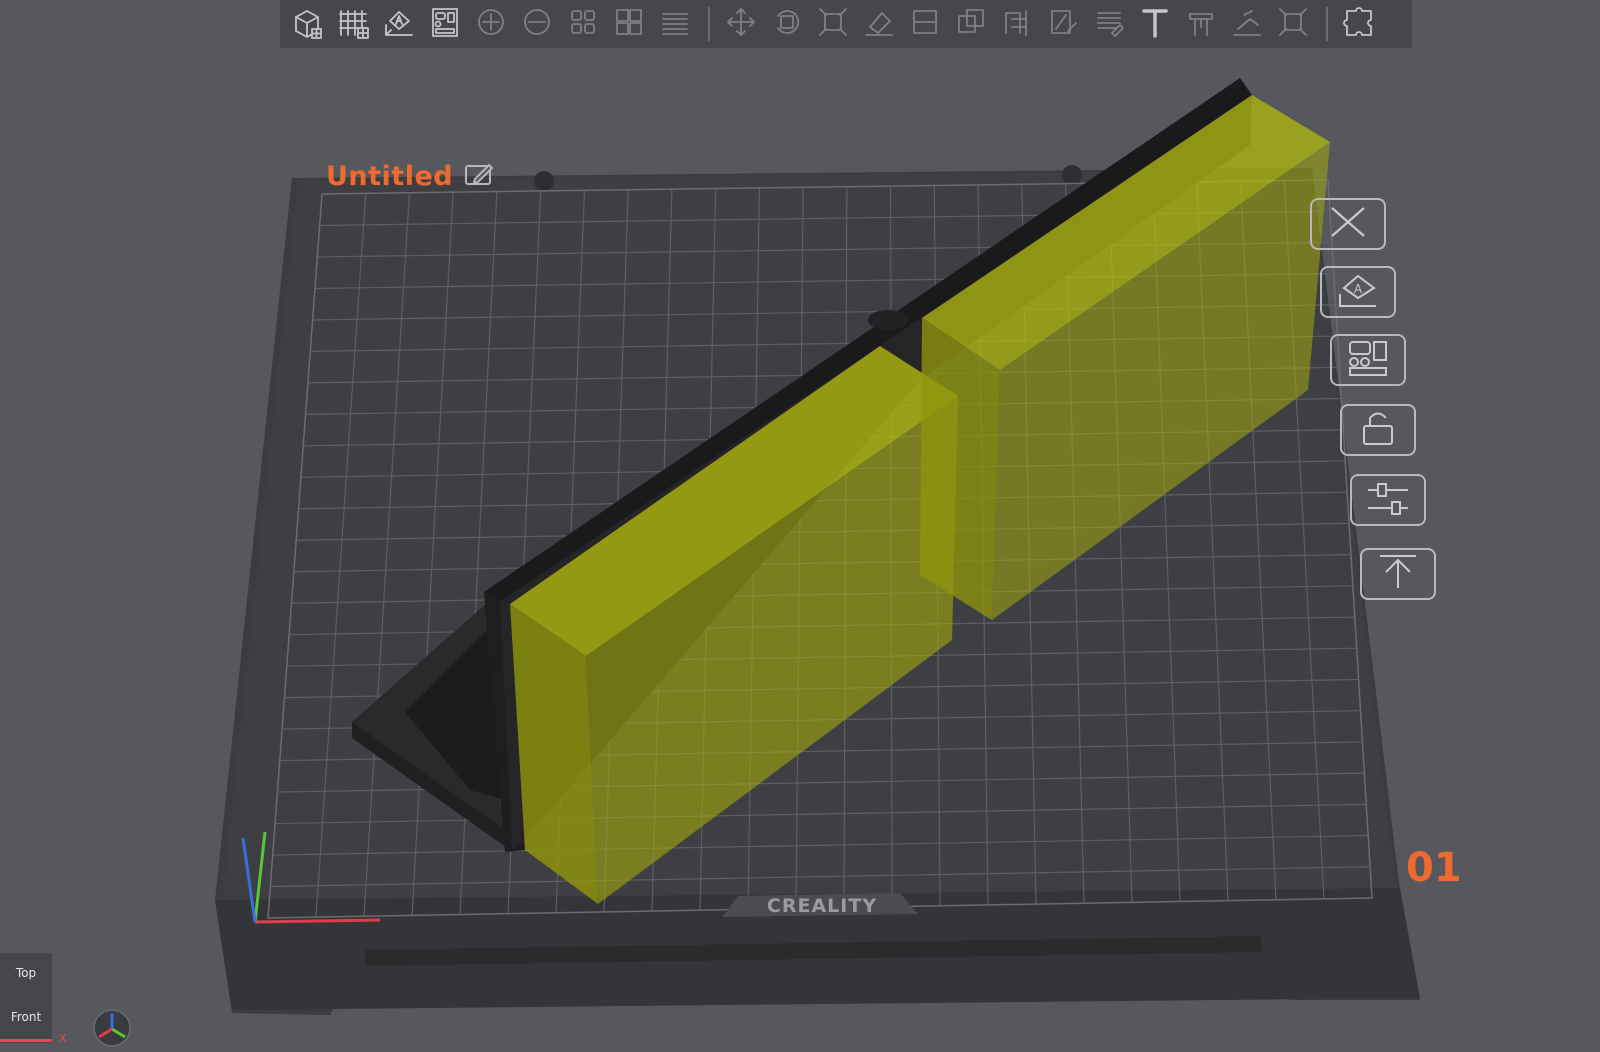 This screenshot has height=1052, width=1600. Describe the element at coordinates (112, 1028) in the screenshot. I see `orientation-gizmo-icon` at that location.